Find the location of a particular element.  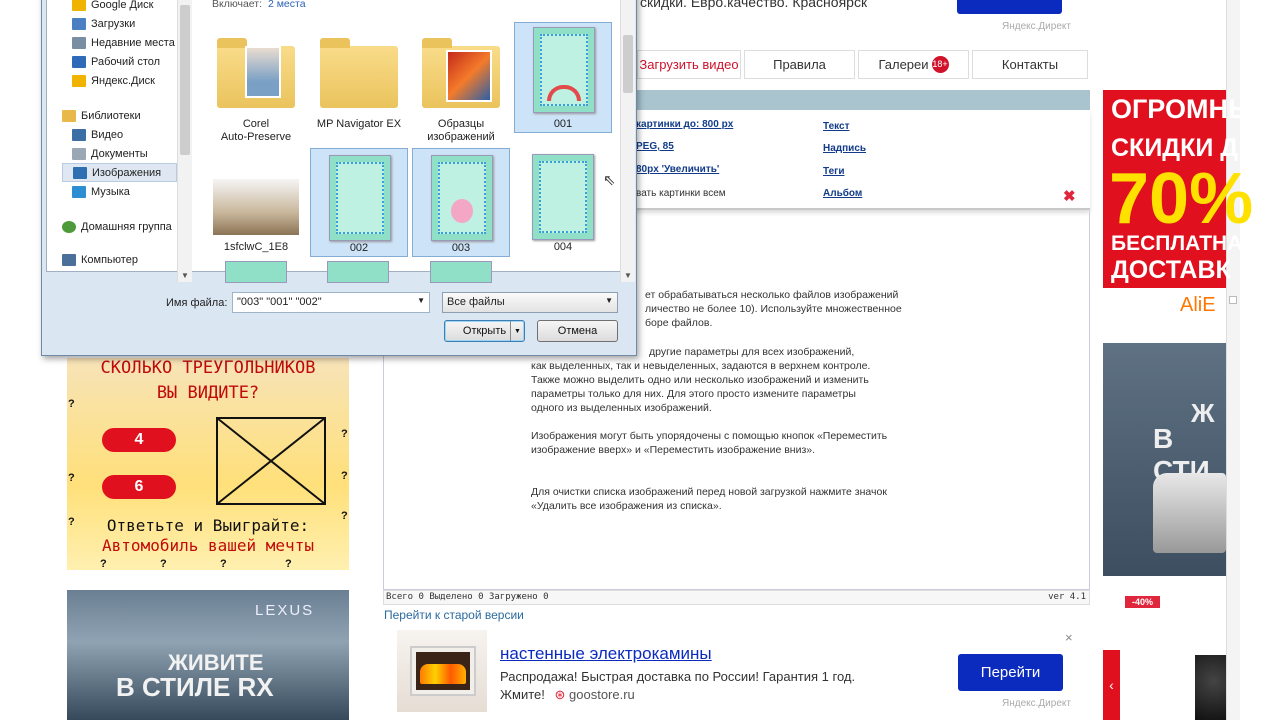

file-tile-003: 003 is located at coordinates (461, 202).